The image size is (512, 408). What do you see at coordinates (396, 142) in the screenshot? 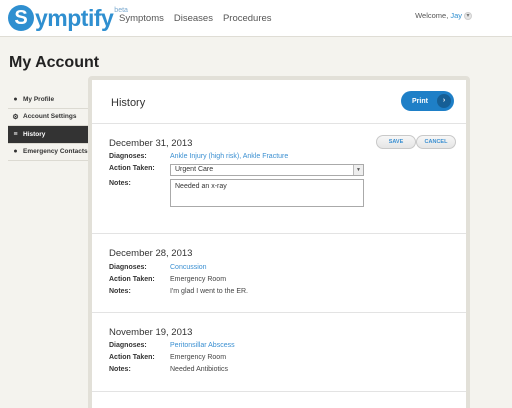
I see `save-button: SAVE` at bounding box center [396, 142].